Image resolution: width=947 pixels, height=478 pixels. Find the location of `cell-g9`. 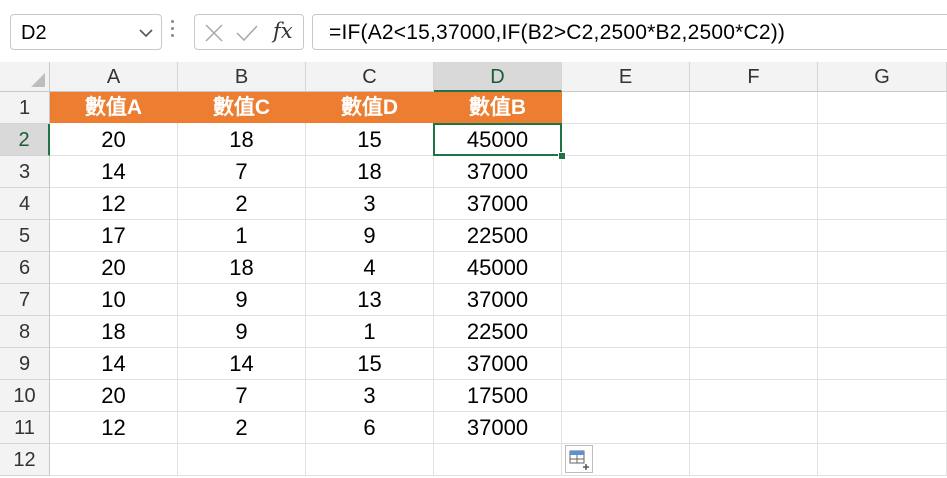

cell-g9 is located at coordinates (882, 364).